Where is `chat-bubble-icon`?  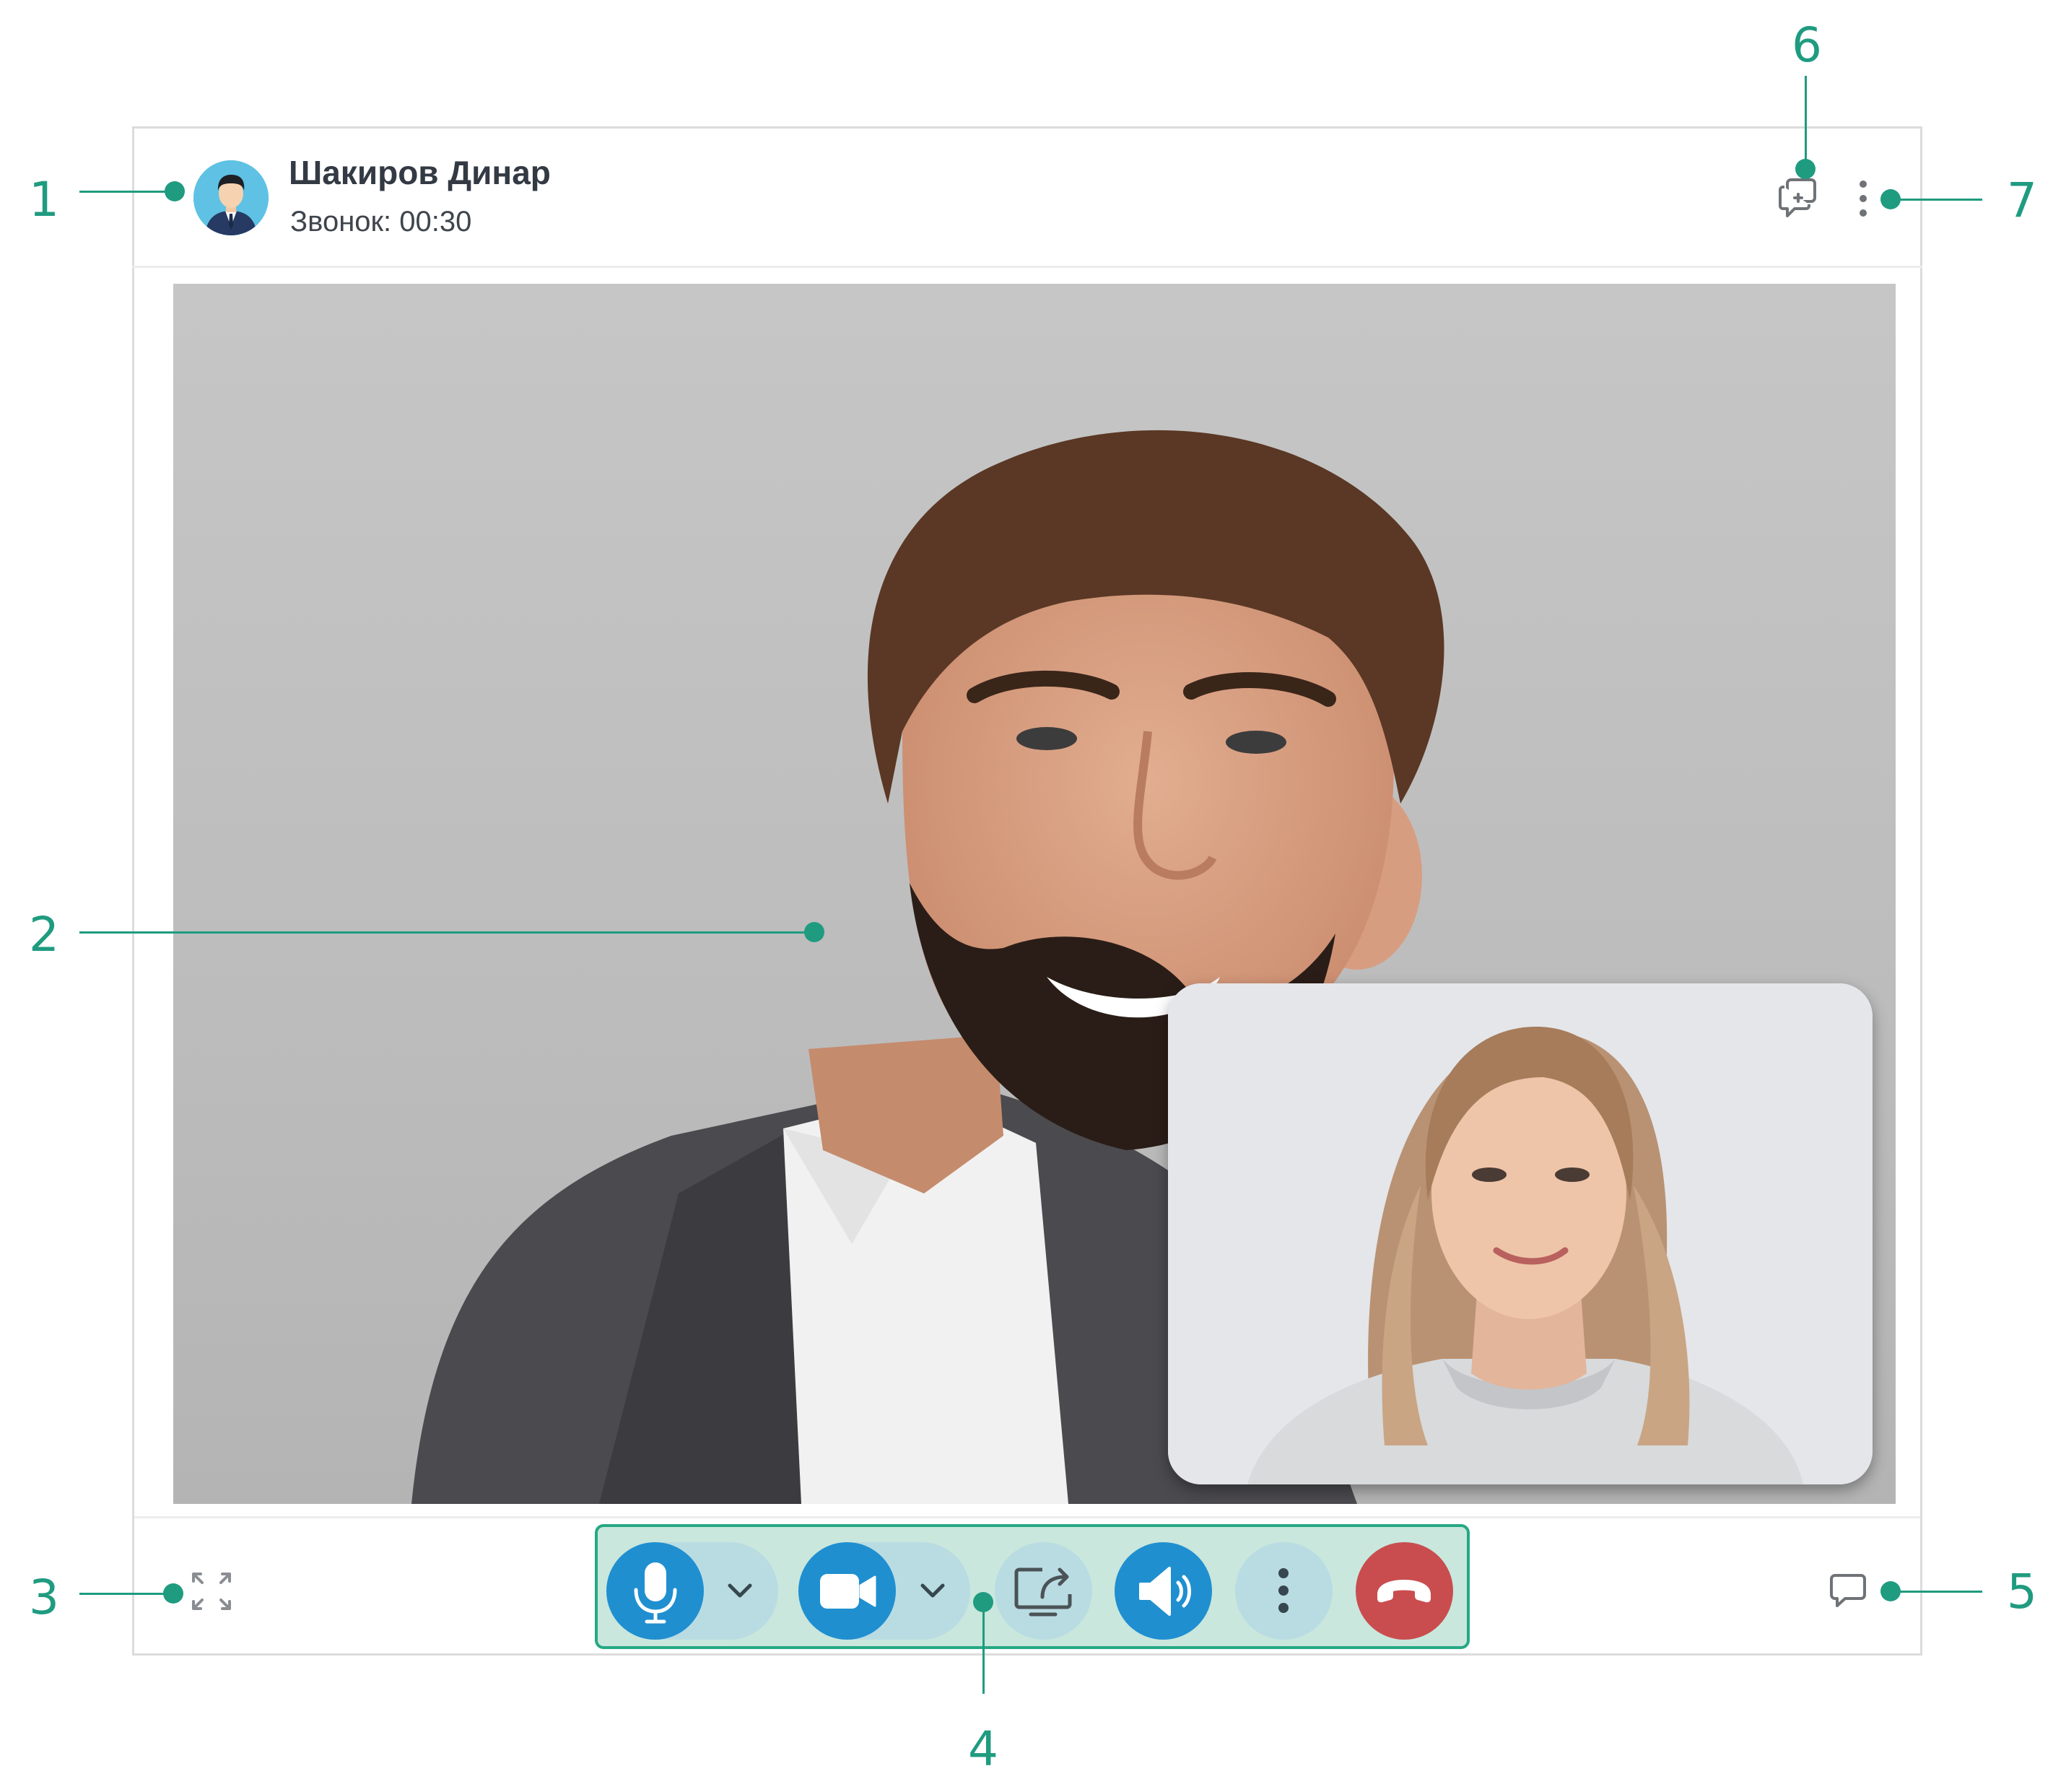
chat-bubble-icon is located at coordinates (1848, 1590).